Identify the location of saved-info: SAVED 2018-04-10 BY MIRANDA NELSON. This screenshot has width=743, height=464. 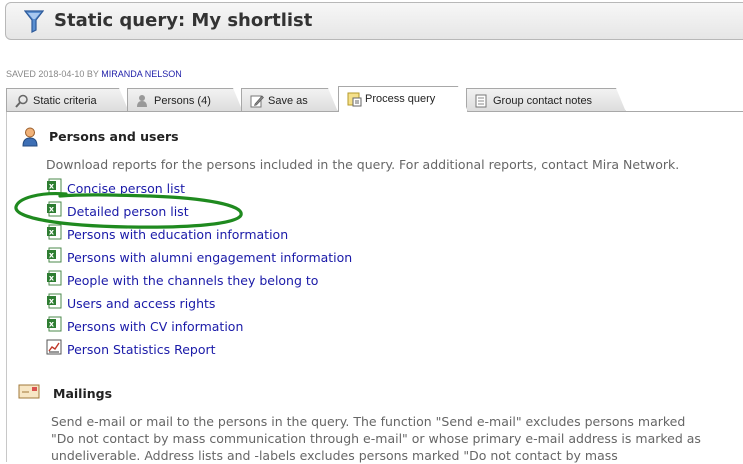
(94, 74).